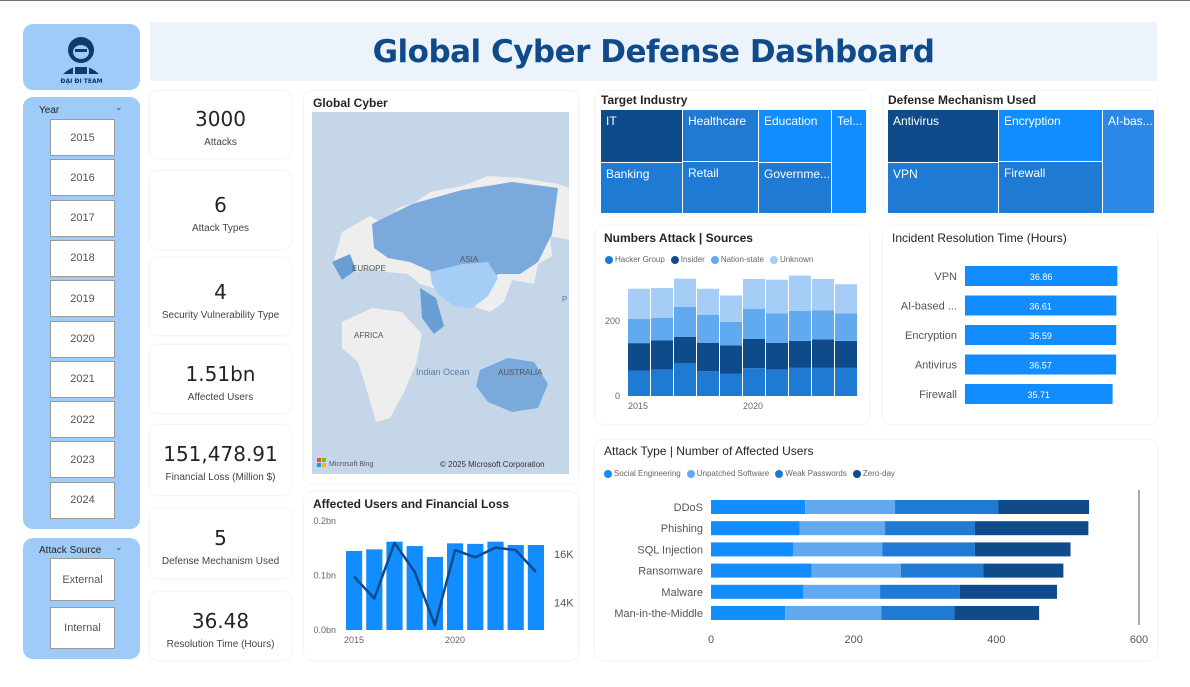 The height and width of the screenshot is (687, 1190). What do you see at coordinates (82, 218) in the screenshot?
I see `year-option-2017: 2017` at bounding box center [82, 218].